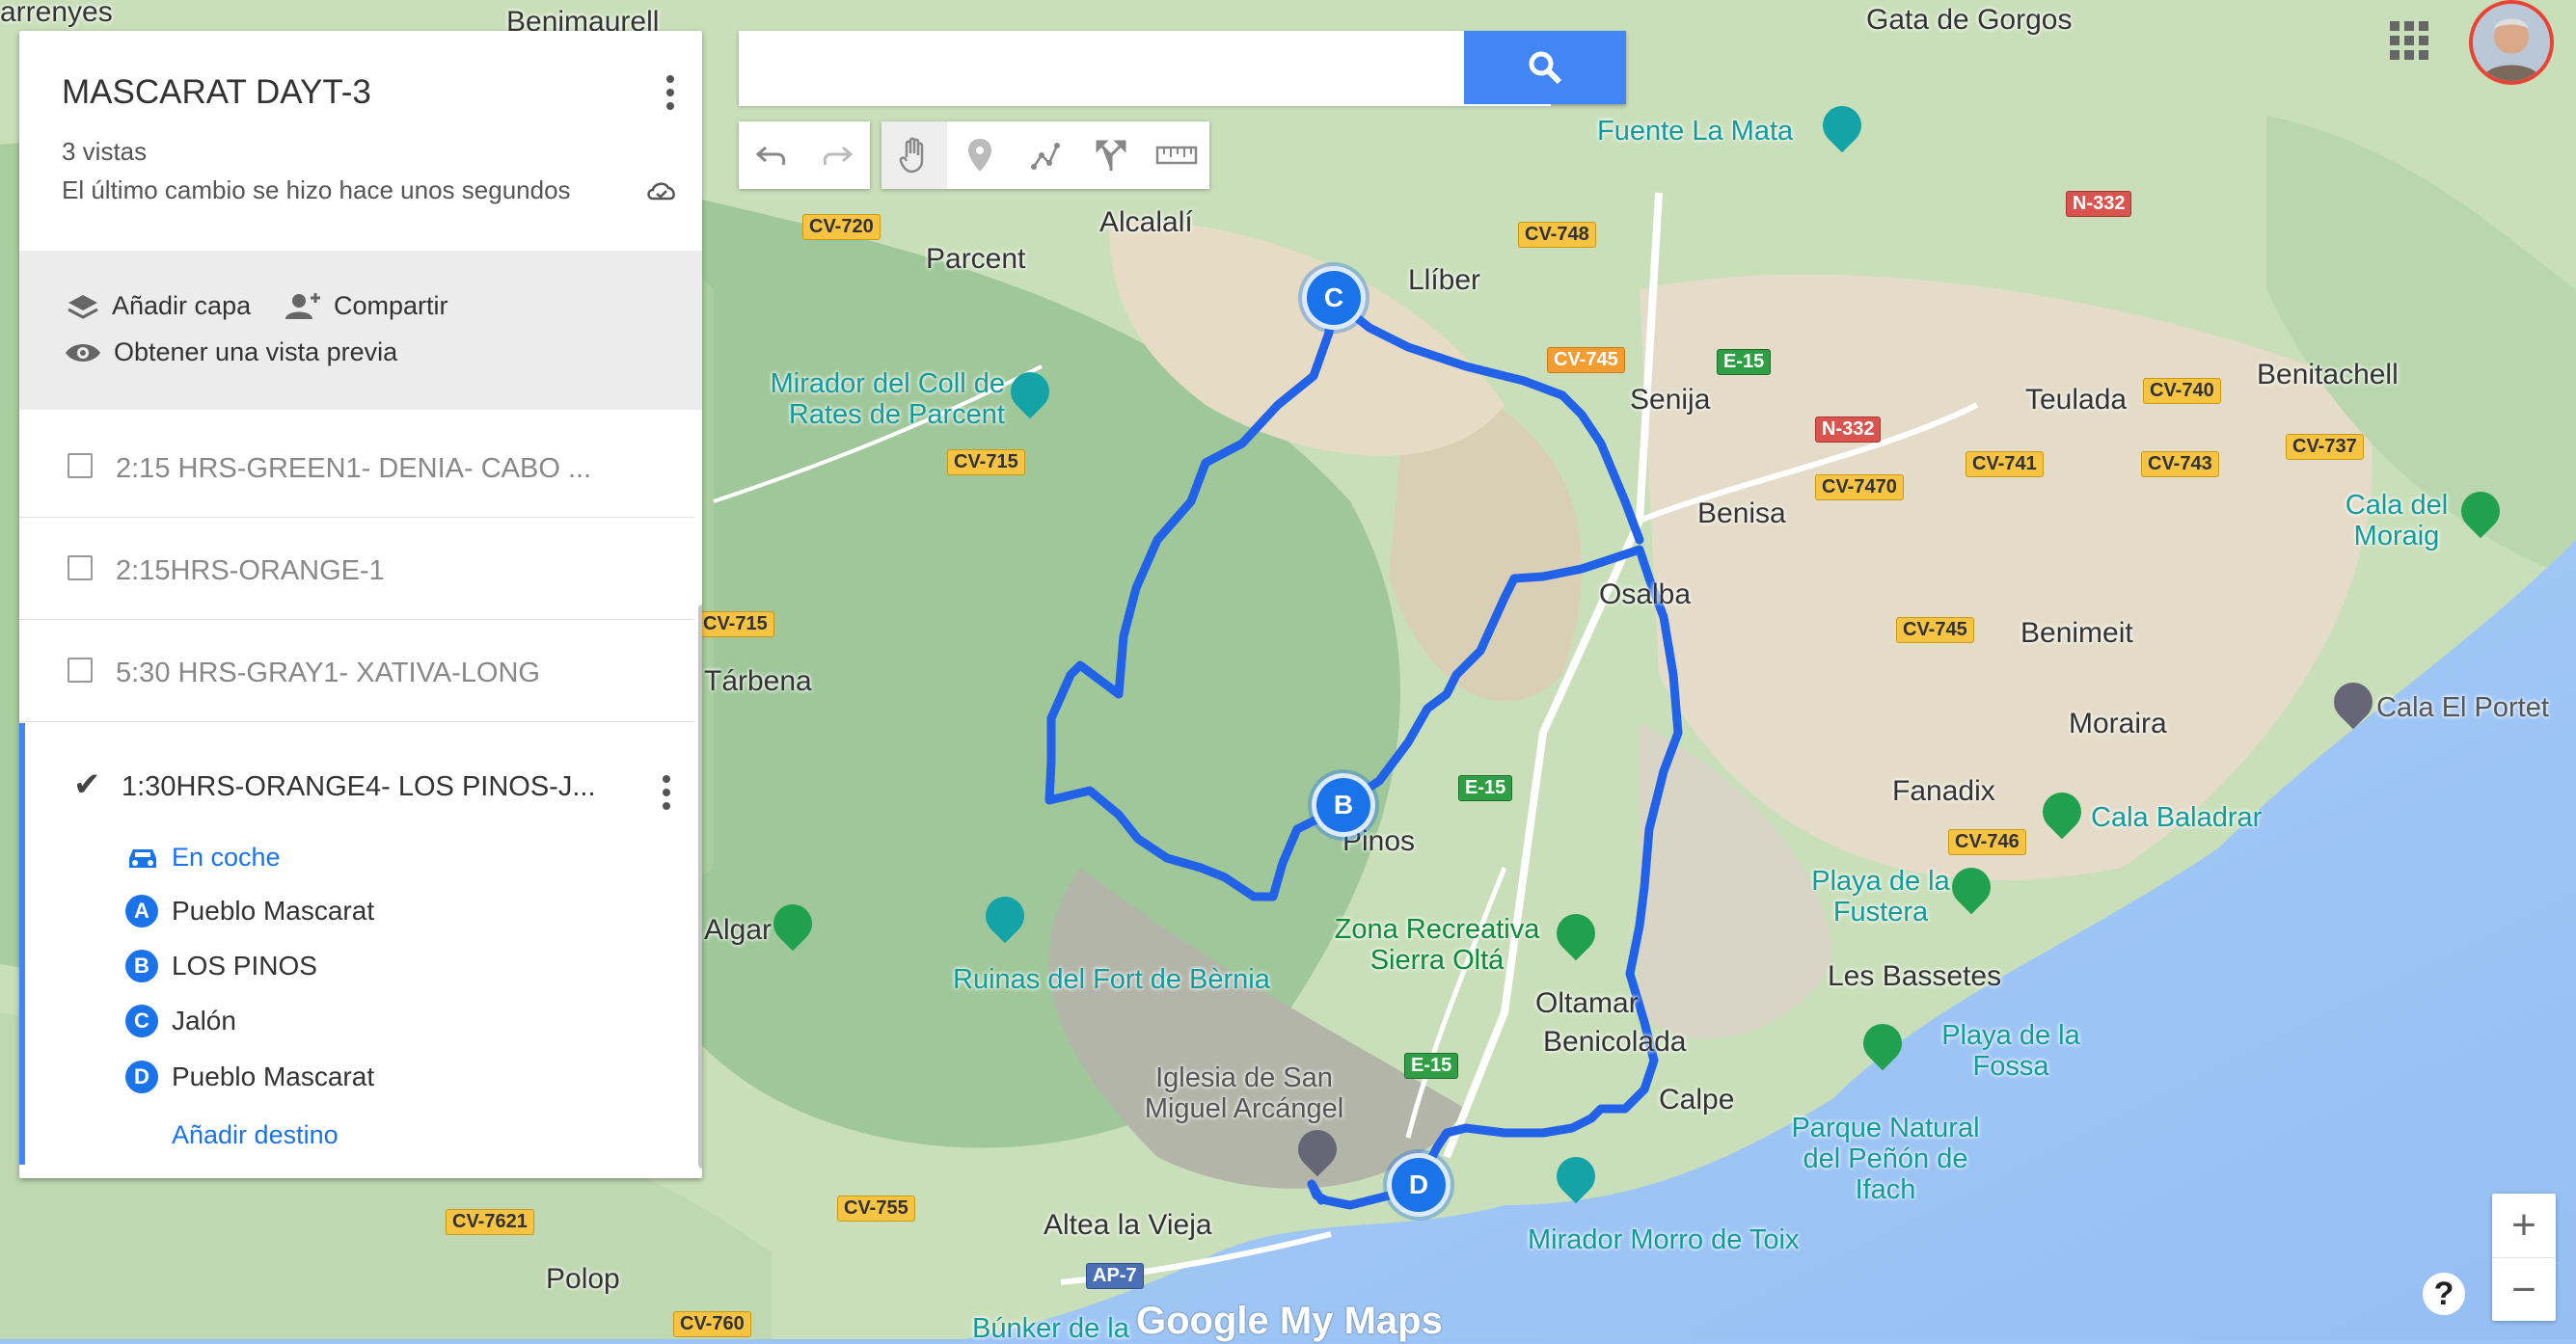  I want to click on add-marker-button, so click(980, 155).